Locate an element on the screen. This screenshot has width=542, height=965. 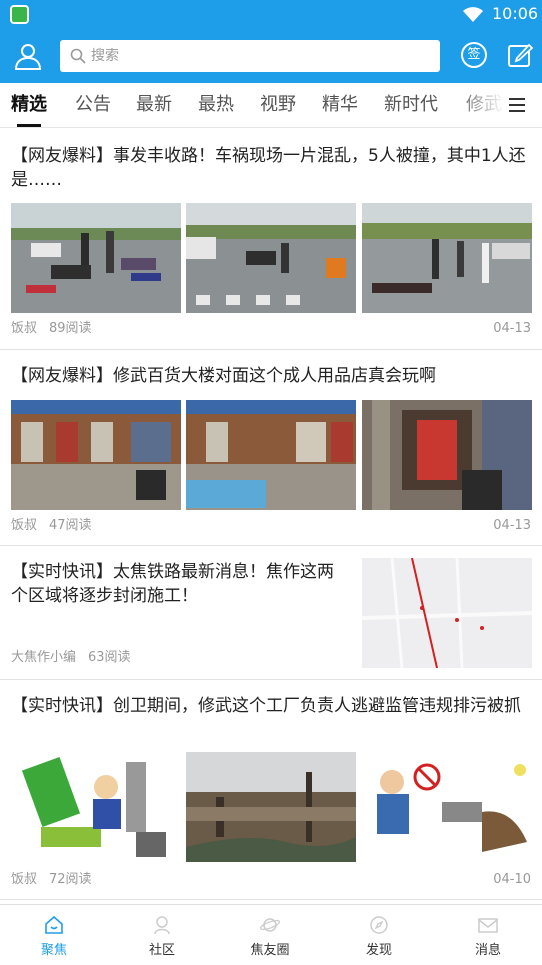
compass-icon is located at coordinates (379, 925).